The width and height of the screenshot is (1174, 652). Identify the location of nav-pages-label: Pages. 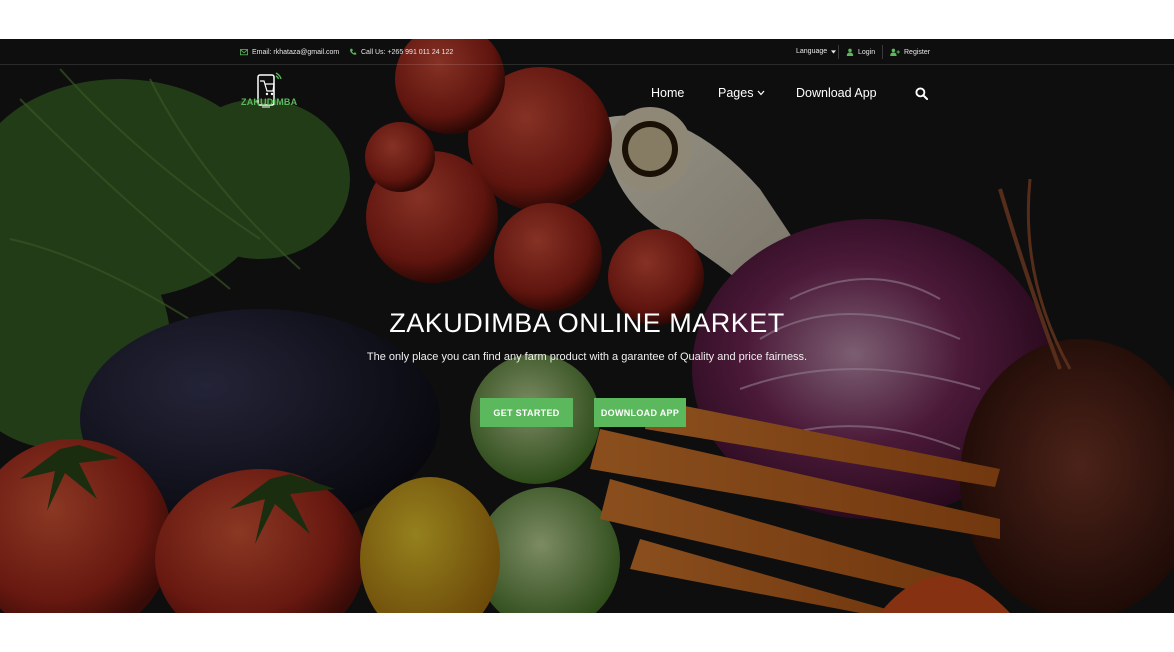
(736, 93).